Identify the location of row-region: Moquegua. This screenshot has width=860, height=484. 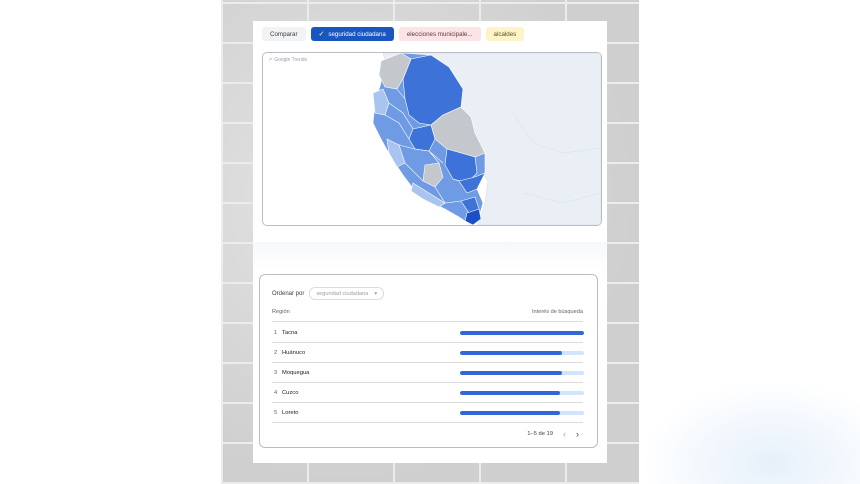
(296, 373).